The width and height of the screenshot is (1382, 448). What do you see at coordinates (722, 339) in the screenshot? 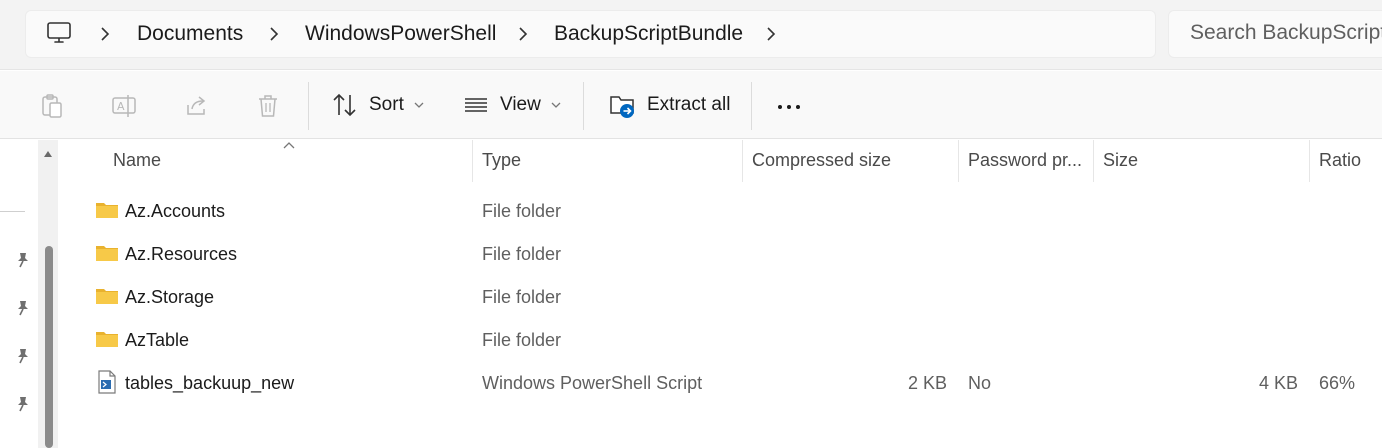
I see `file-row: AzTable File folder` at bounding box center [722, 339].